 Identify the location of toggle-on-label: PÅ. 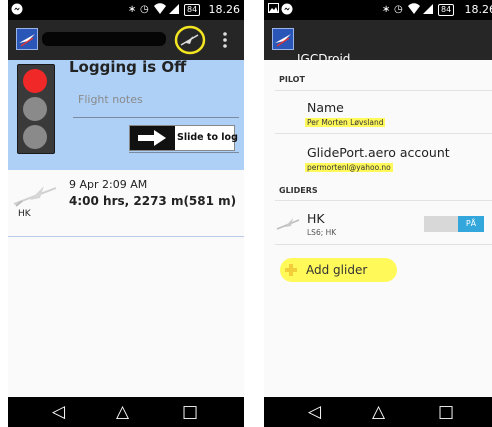
(471, 224).